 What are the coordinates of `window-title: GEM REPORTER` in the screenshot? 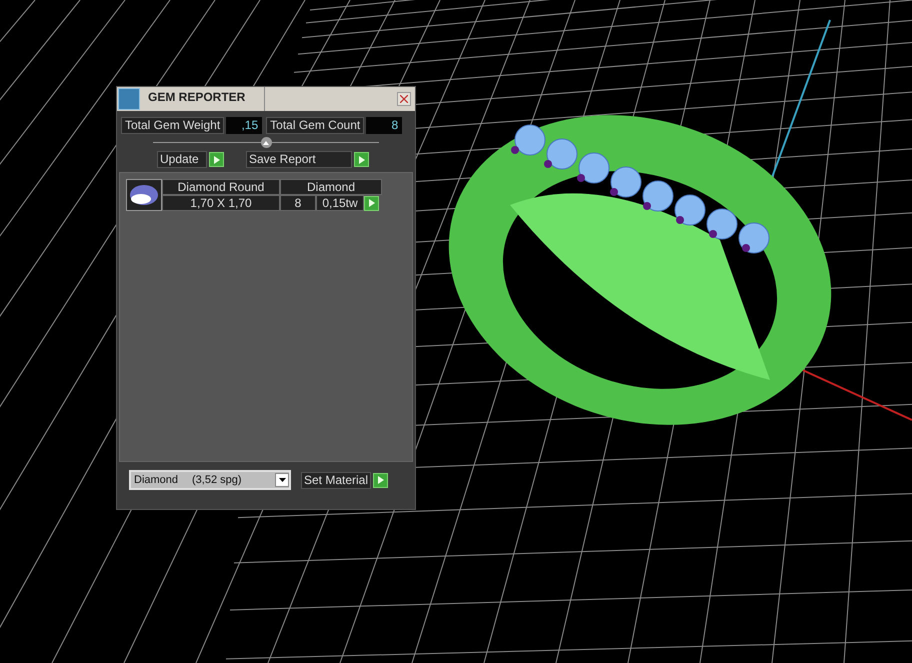 It's located at (197, 97).